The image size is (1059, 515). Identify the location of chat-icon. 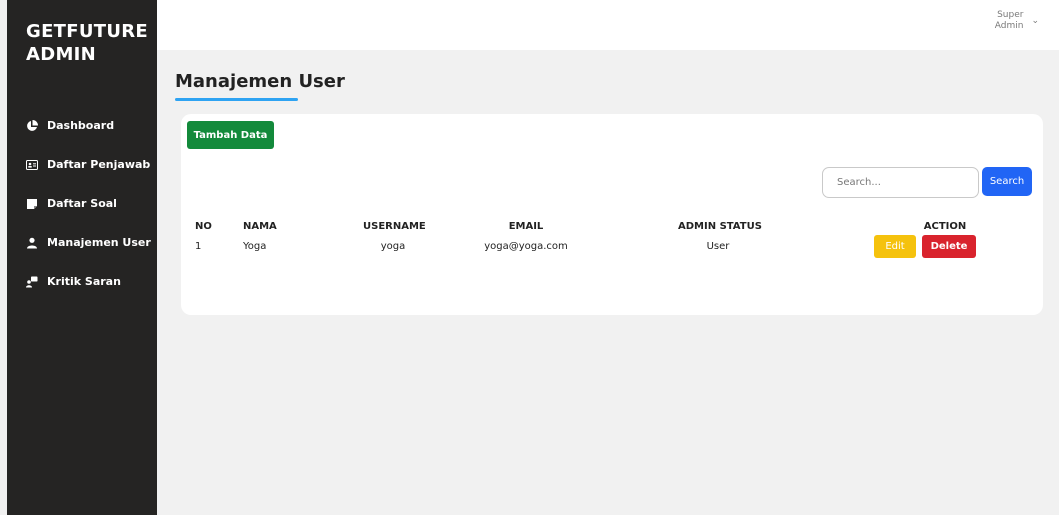
(32, 282).